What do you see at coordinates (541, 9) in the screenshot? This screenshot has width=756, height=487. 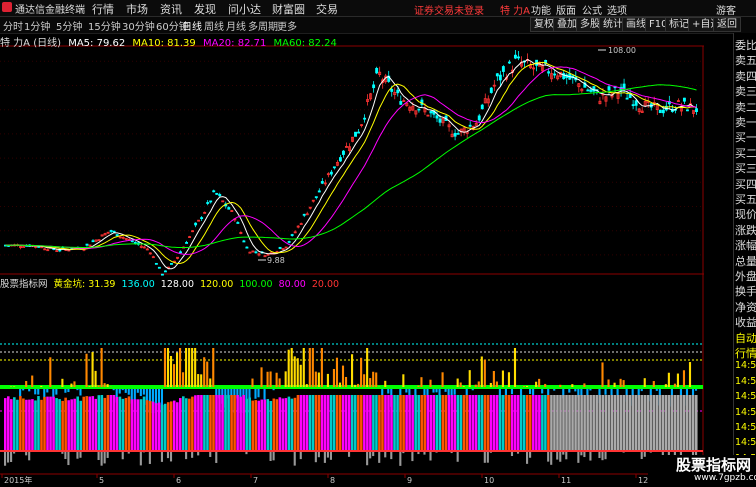 I see `menu-function: 功能` at bounding box center [541, 9].